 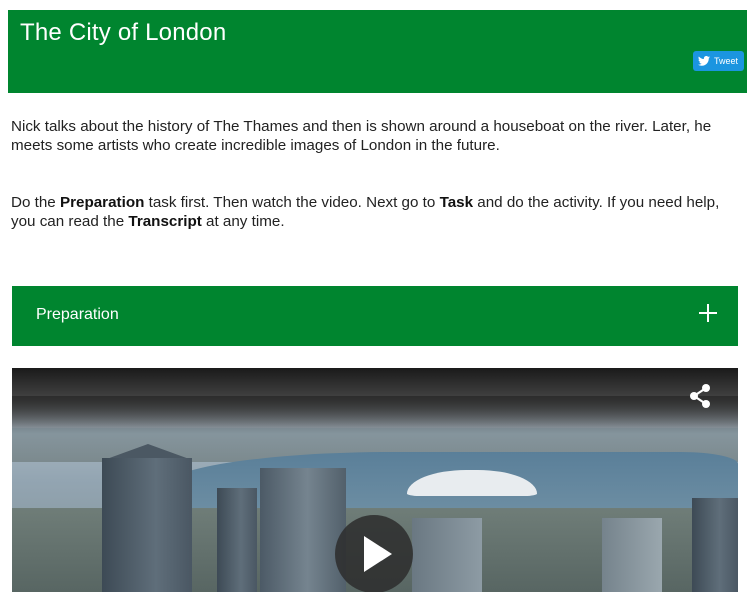 I want to click on play-icon, so click(x=378, y=554).